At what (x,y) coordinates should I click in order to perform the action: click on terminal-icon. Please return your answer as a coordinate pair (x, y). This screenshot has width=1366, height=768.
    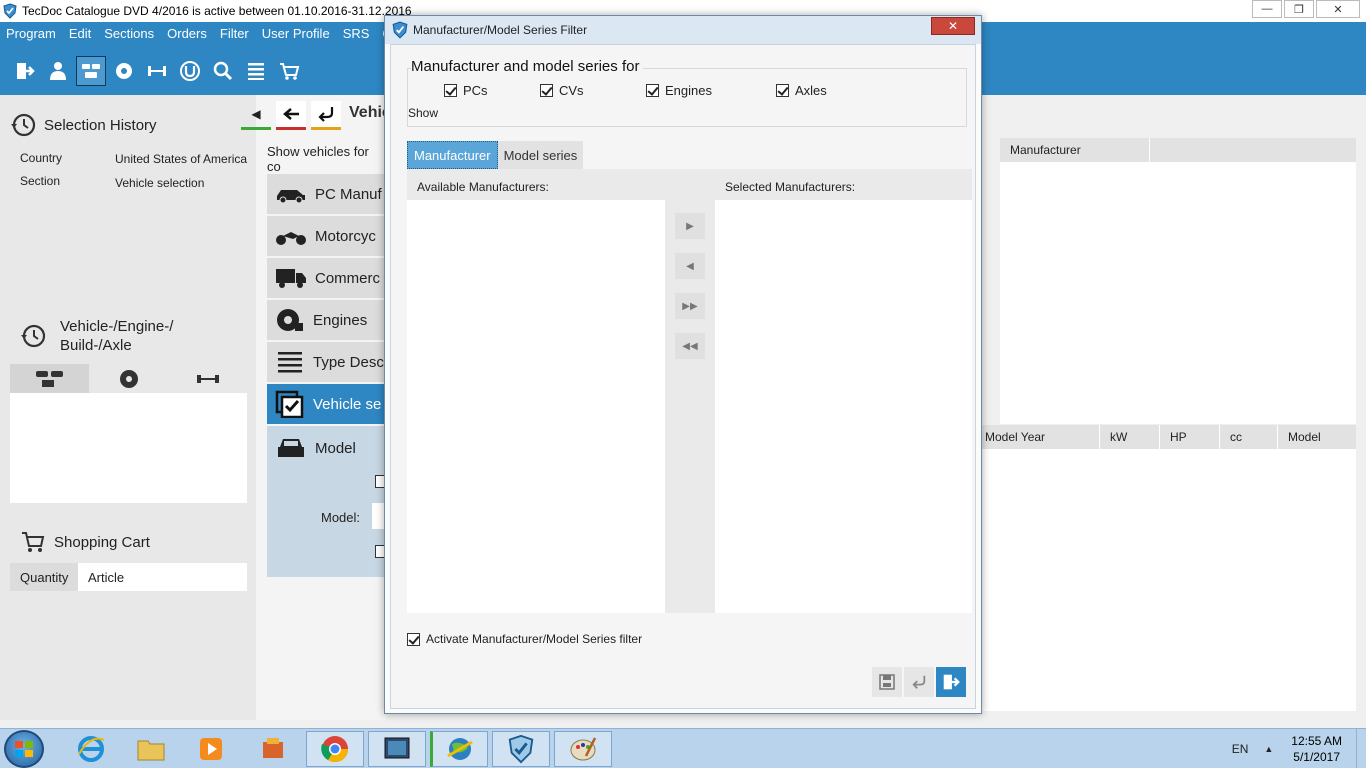
    Looking at the image, I should click on (397, 748).